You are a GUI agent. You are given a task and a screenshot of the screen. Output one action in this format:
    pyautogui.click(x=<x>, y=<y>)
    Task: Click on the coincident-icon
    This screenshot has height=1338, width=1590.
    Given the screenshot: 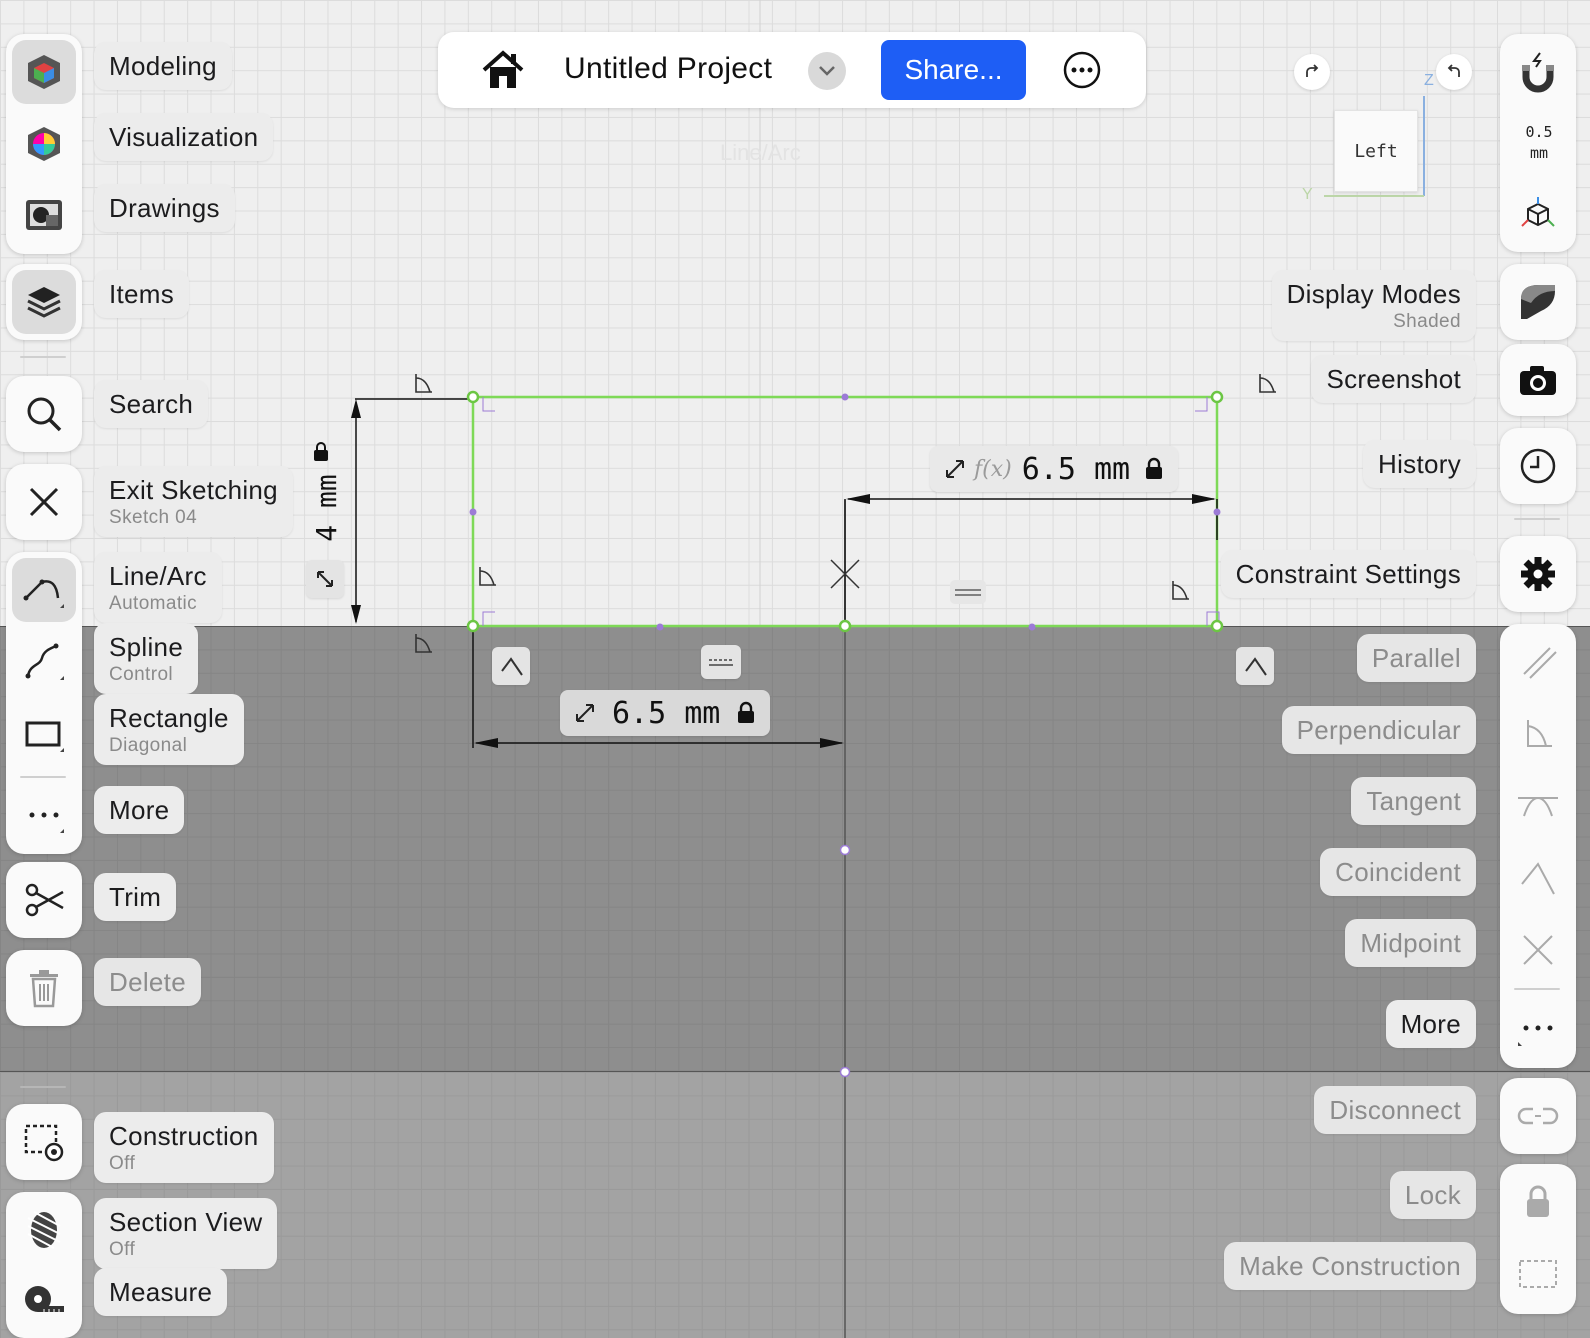 What is the action you would take?
    pyautogui.click(x=1256, y=666)
    